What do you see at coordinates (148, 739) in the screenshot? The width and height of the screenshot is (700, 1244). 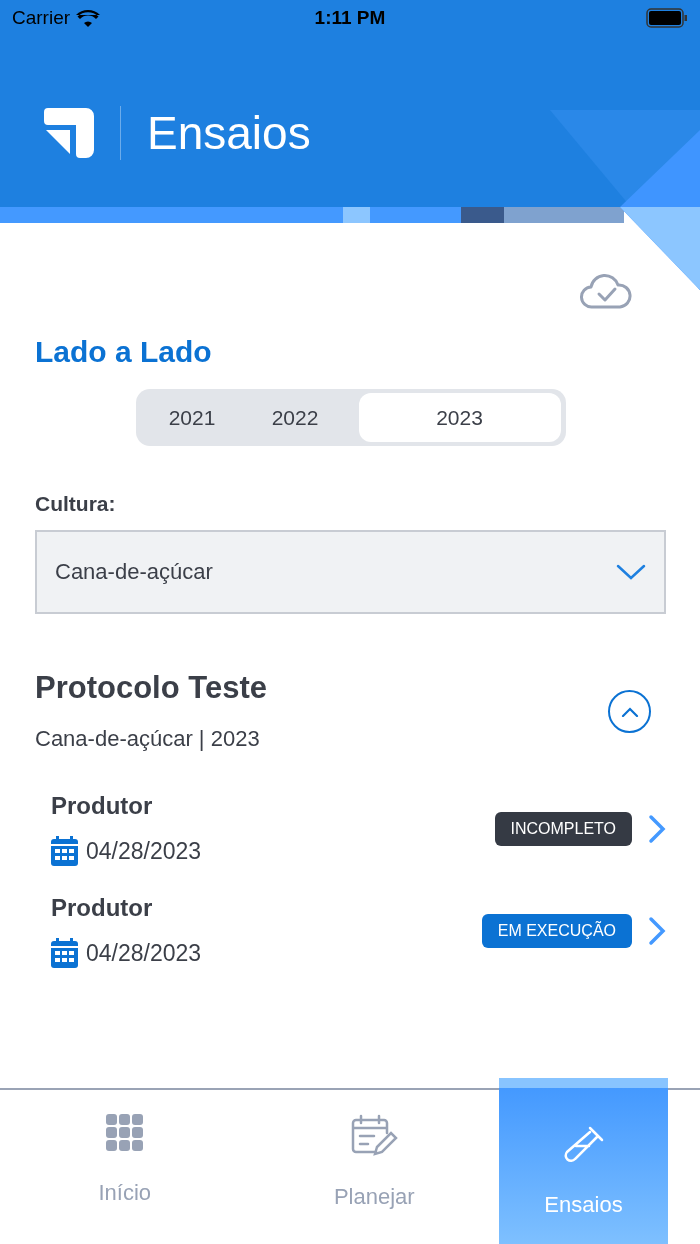 I see `protocol-subtitle: Cana-de-açúcar | 2023` at bounding box center [148, 739].